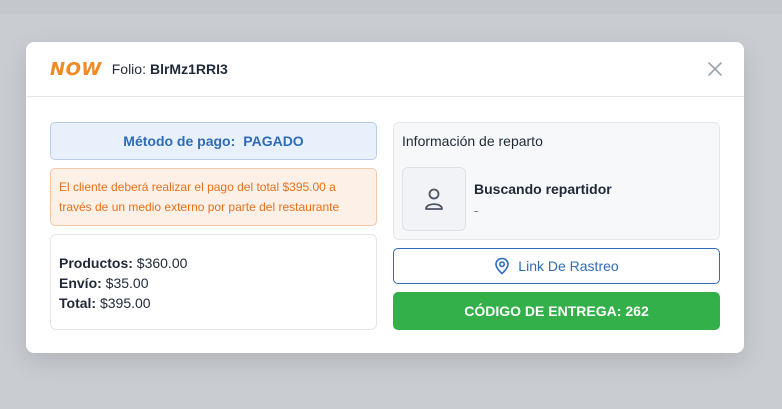 Image resolution: width=782 pixels, height=409 pixels. I want to click on shipping-label: Envío:, so click(80, 283).